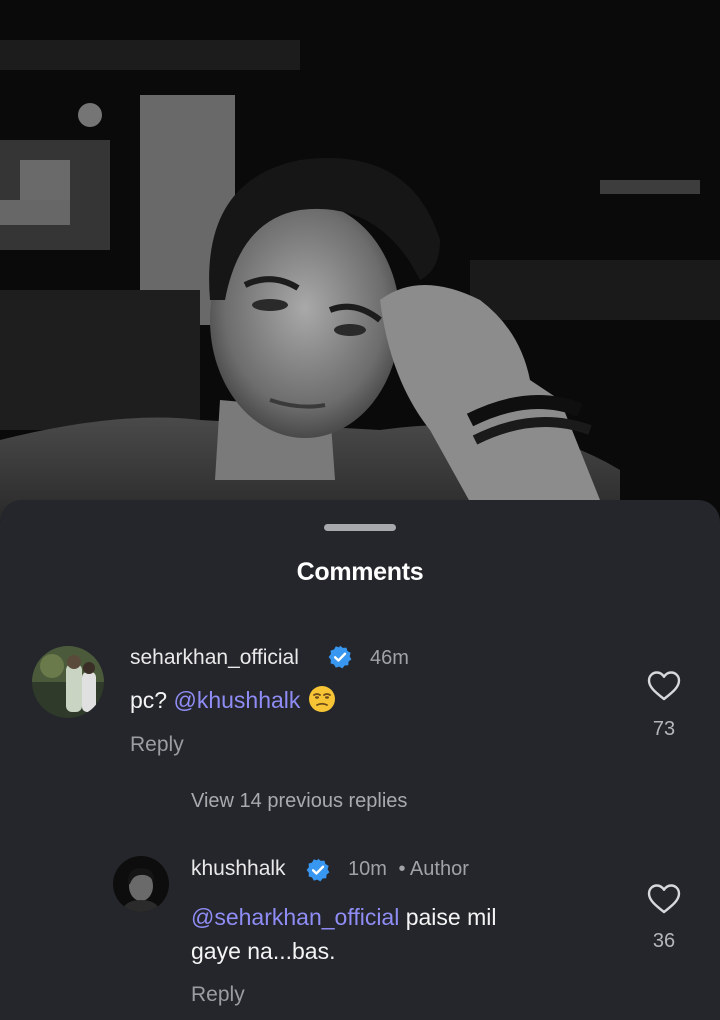 This screenshot has width=720, height=1020. I want to click on comment-username: seharkhan_official, so click(214, 658).